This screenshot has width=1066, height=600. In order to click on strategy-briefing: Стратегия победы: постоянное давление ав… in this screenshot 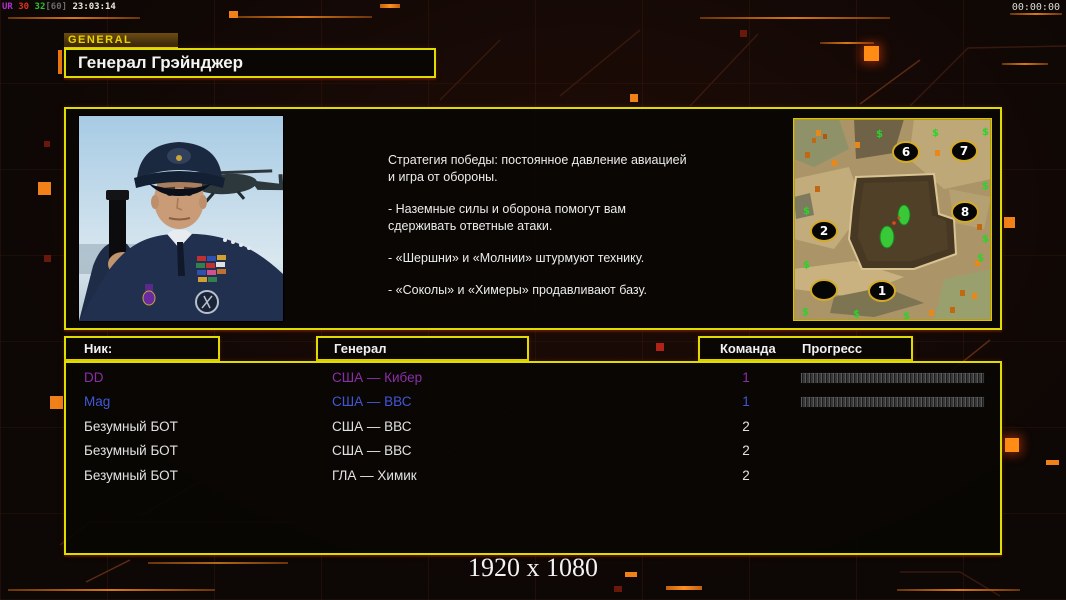, I will do `click(558, 233)`.